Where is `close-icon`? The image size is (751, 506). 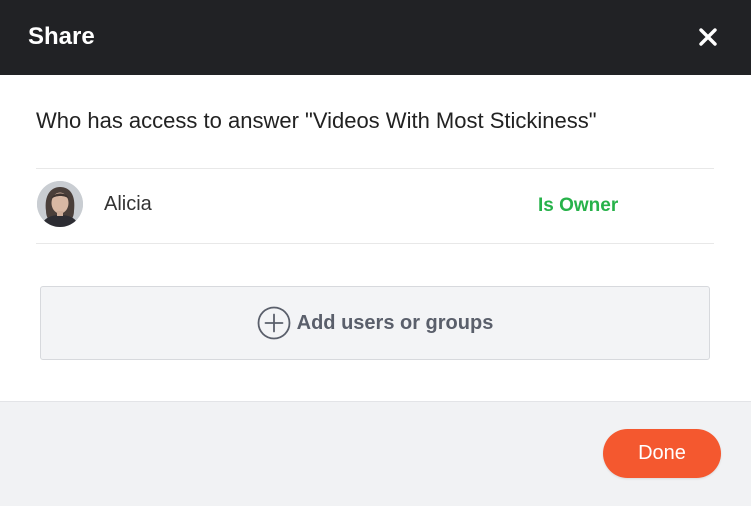 close-icon is located at coordinates (708, 37).